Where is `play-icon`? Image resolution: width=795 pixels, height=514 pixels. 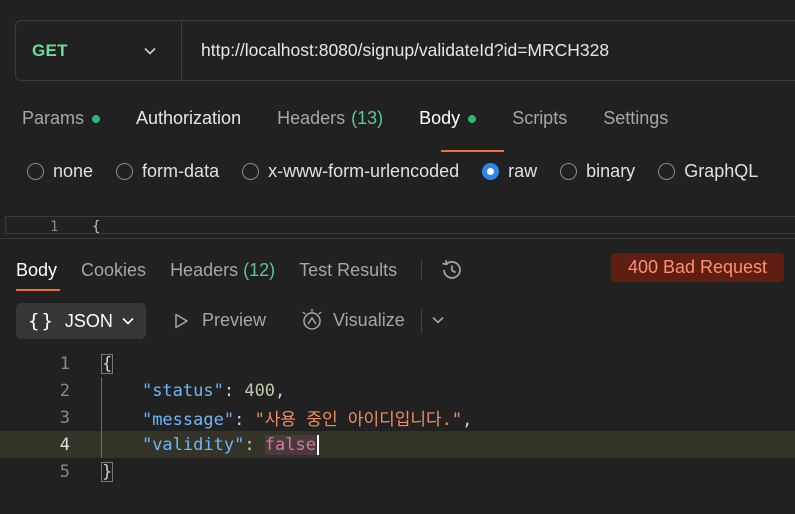
play-icon is located at coordinates (181, 320).